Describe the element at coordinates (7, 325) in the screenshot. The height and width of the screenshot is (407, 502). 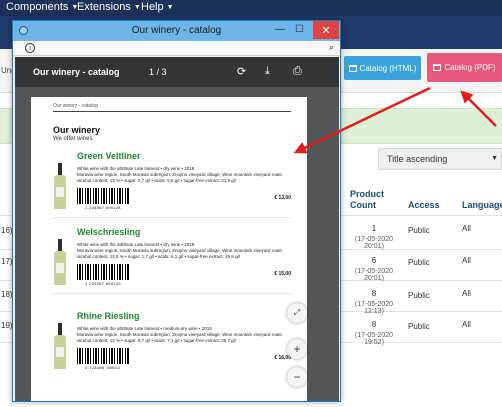
I see `row-id: 19)` at that location.